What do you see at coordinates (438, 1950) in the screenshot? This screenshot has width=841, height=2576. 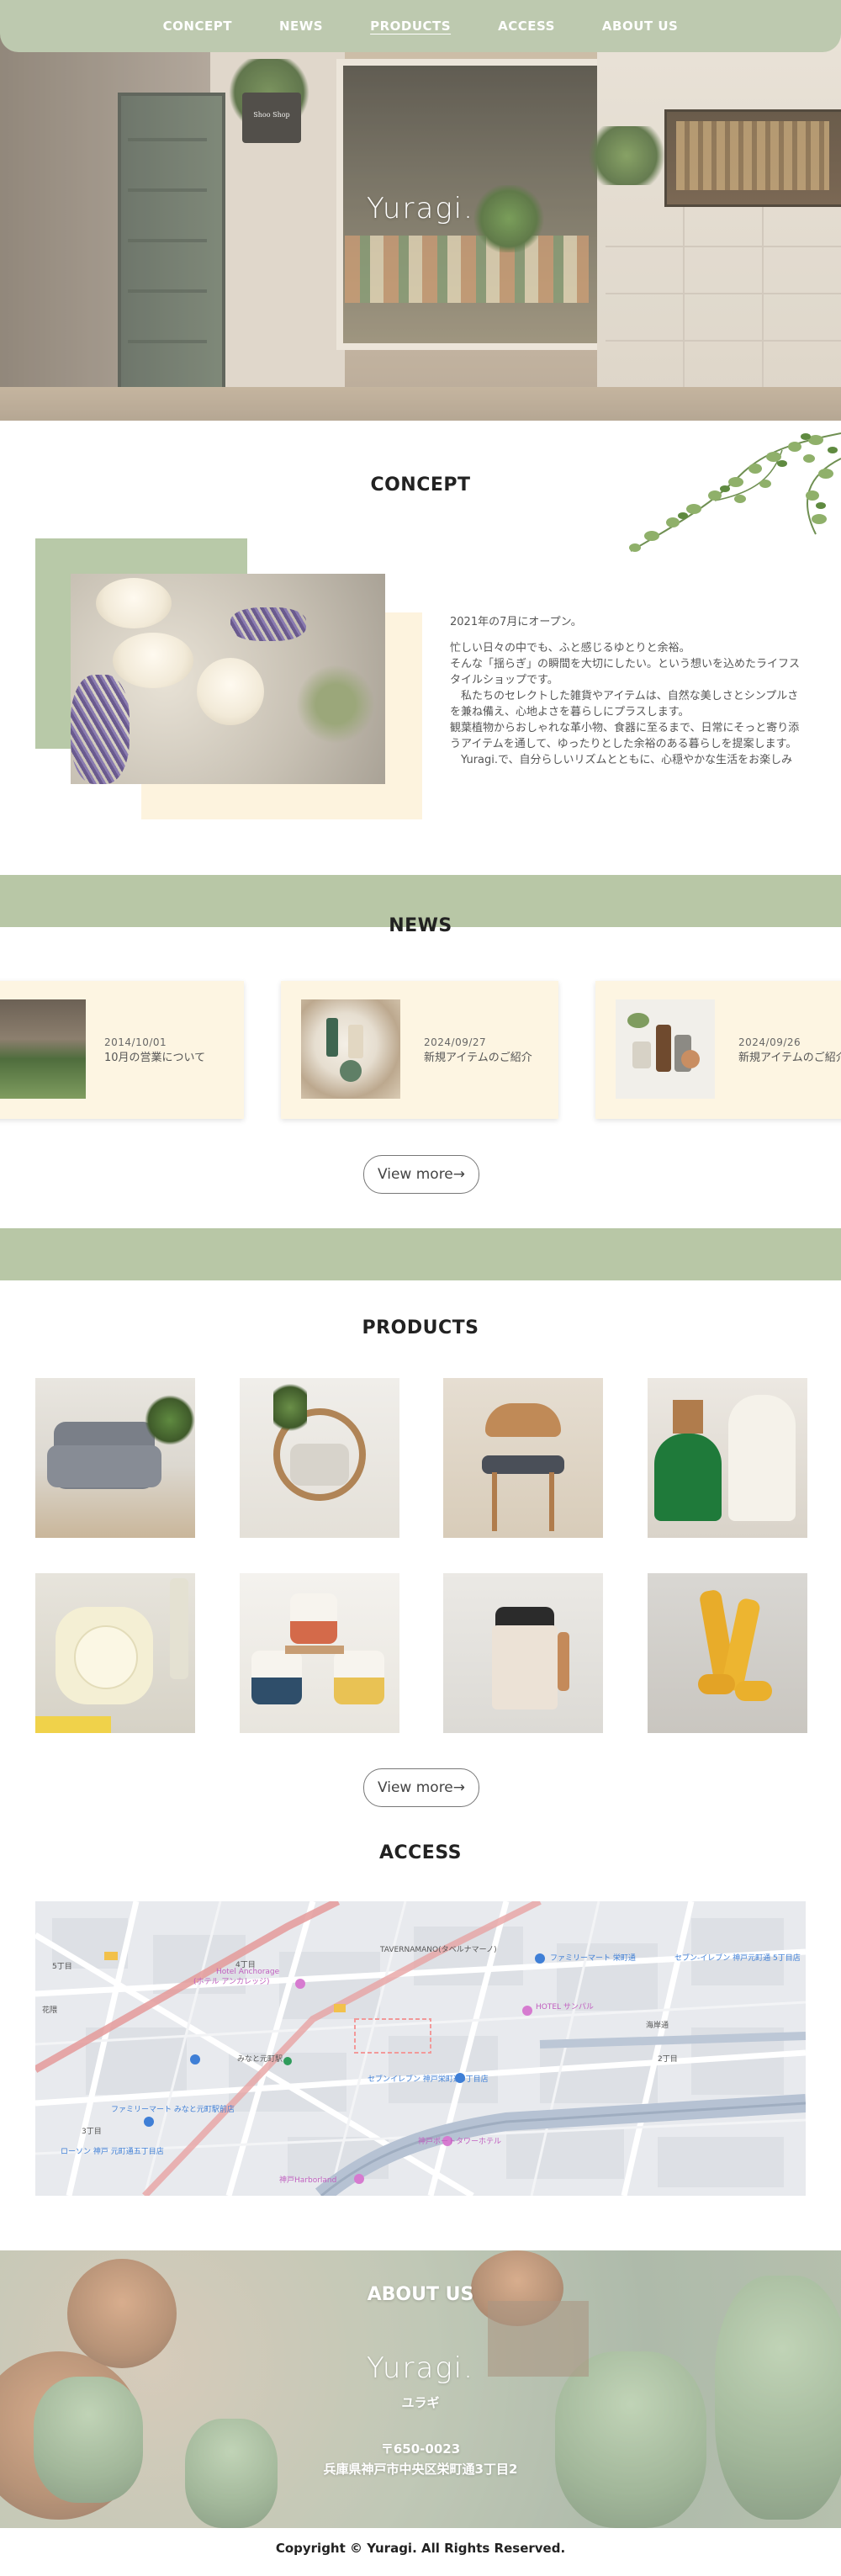 I see `map-label: TAVERNAMANO(タベルナマーノ)` at bounding box center [438, 1950].